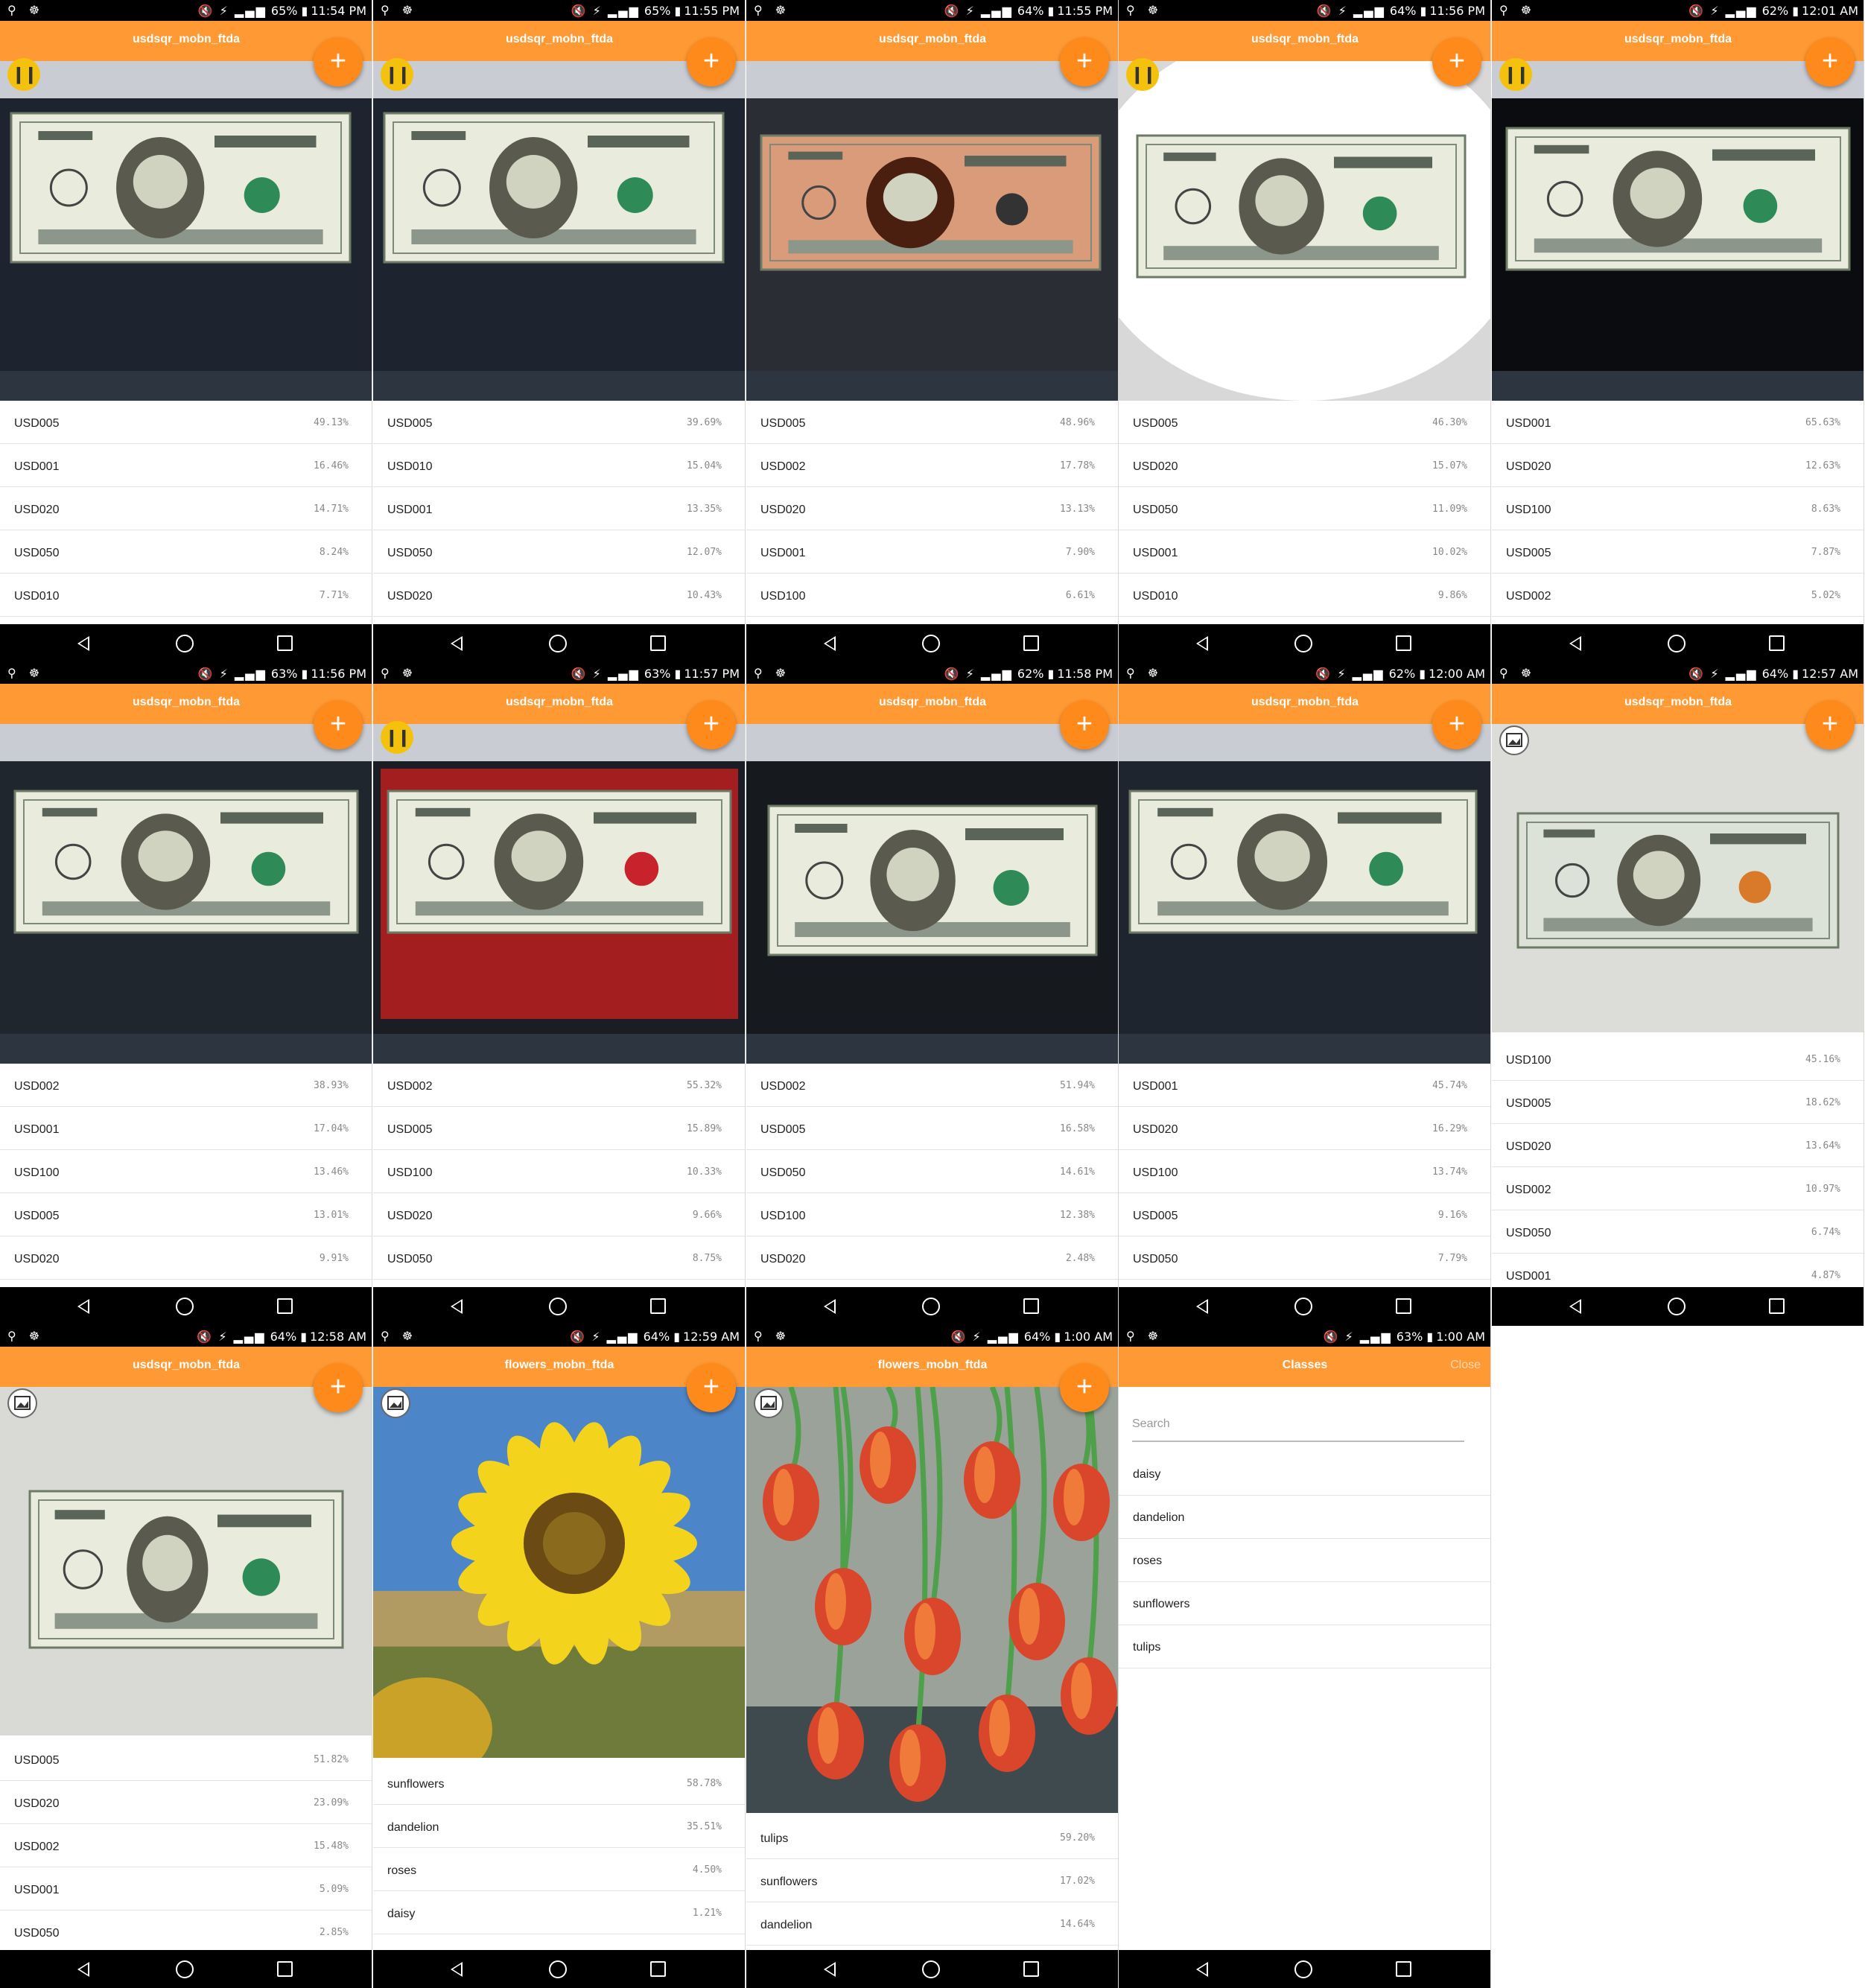 The width and height of the screenshot is (1865, 1988). Describe the element at coordinates (1304, 1646) in the screenshot. I see `class-item: tulips` at that location.